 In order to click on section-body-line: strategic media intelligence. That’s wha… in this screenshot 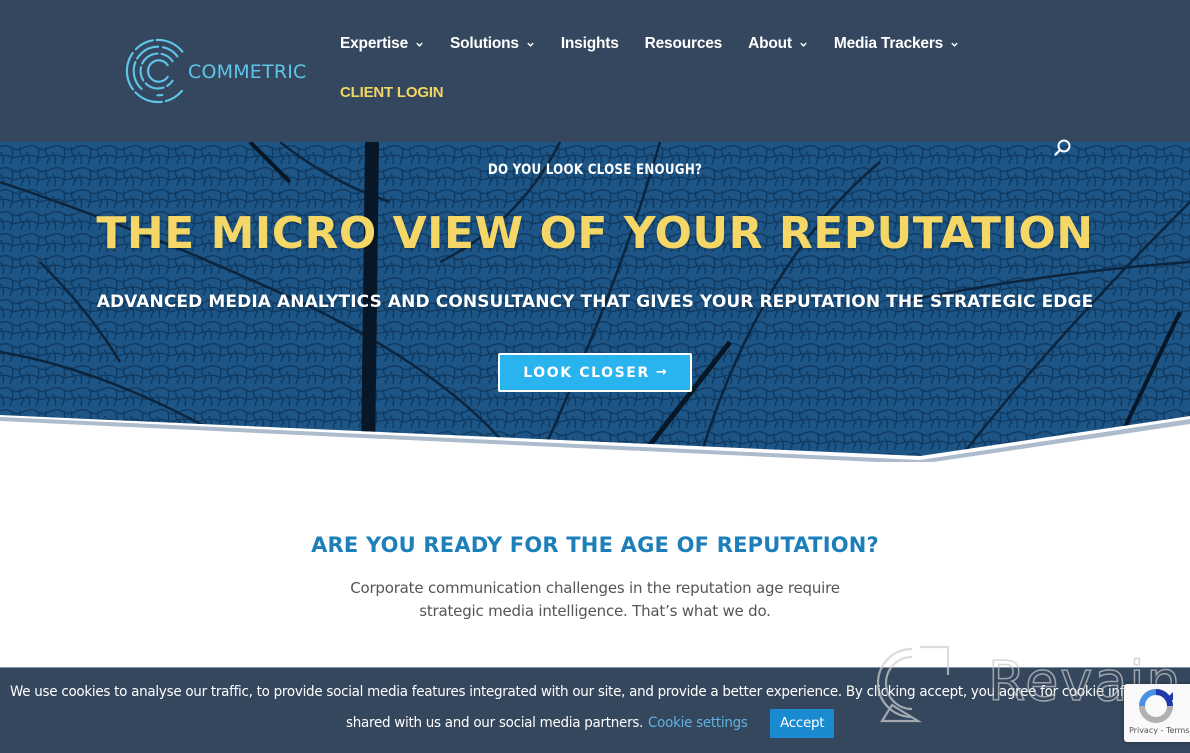, I will do `click(595, 611)`.